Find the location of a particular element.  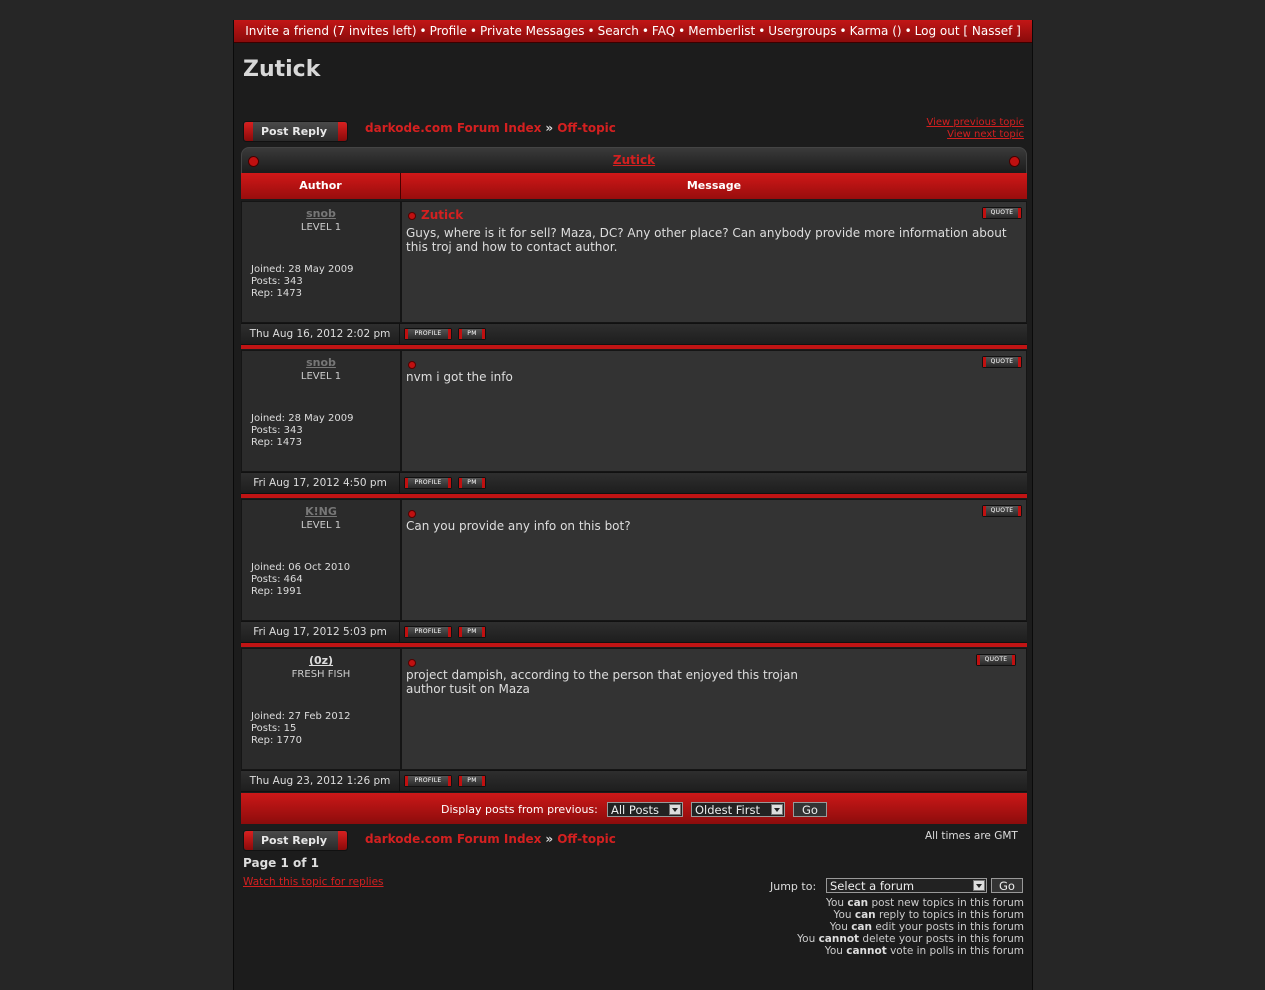

post-date: Thu Aug 16, 2012 2:02 pm is located at coordinates (320, 334).